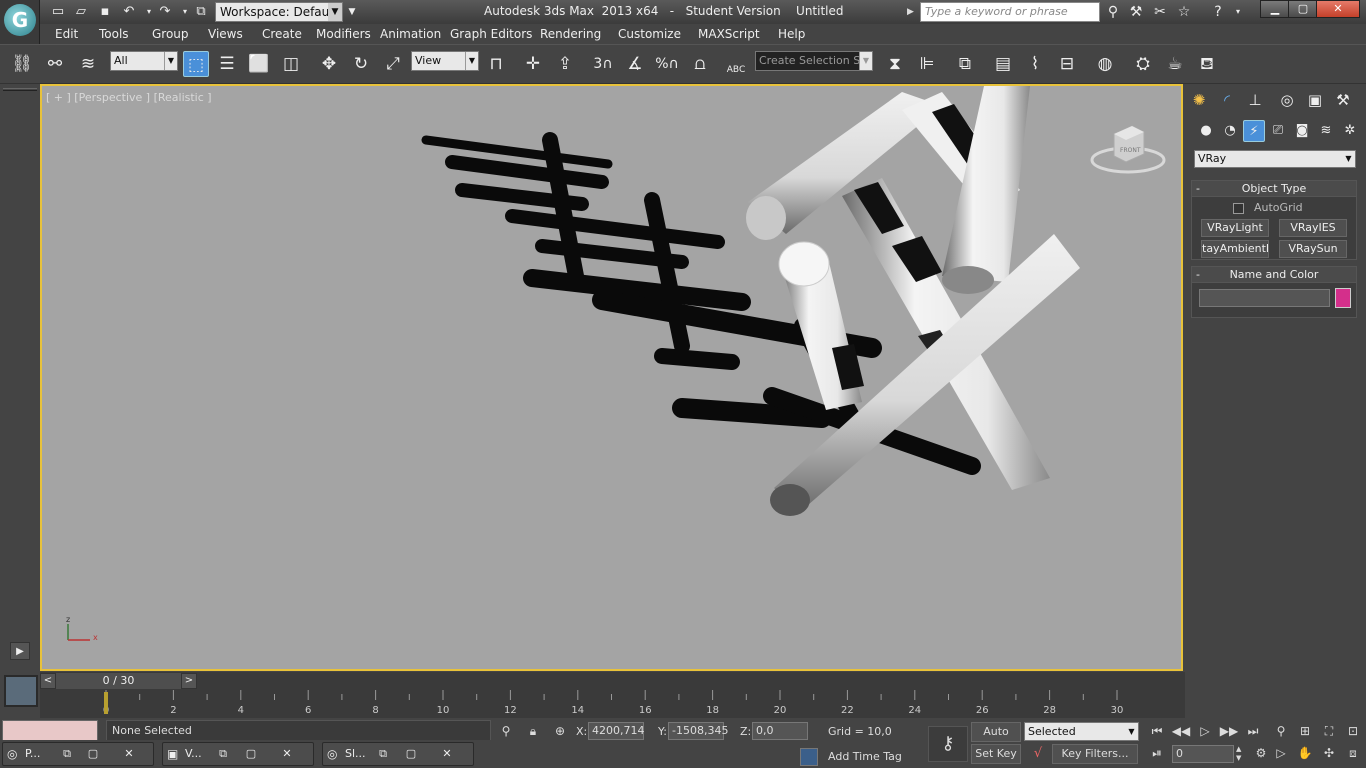 The height and width of the screenshot is (768, 1366). I want to click on helpers-icon: ◙, so click(1302, 131).